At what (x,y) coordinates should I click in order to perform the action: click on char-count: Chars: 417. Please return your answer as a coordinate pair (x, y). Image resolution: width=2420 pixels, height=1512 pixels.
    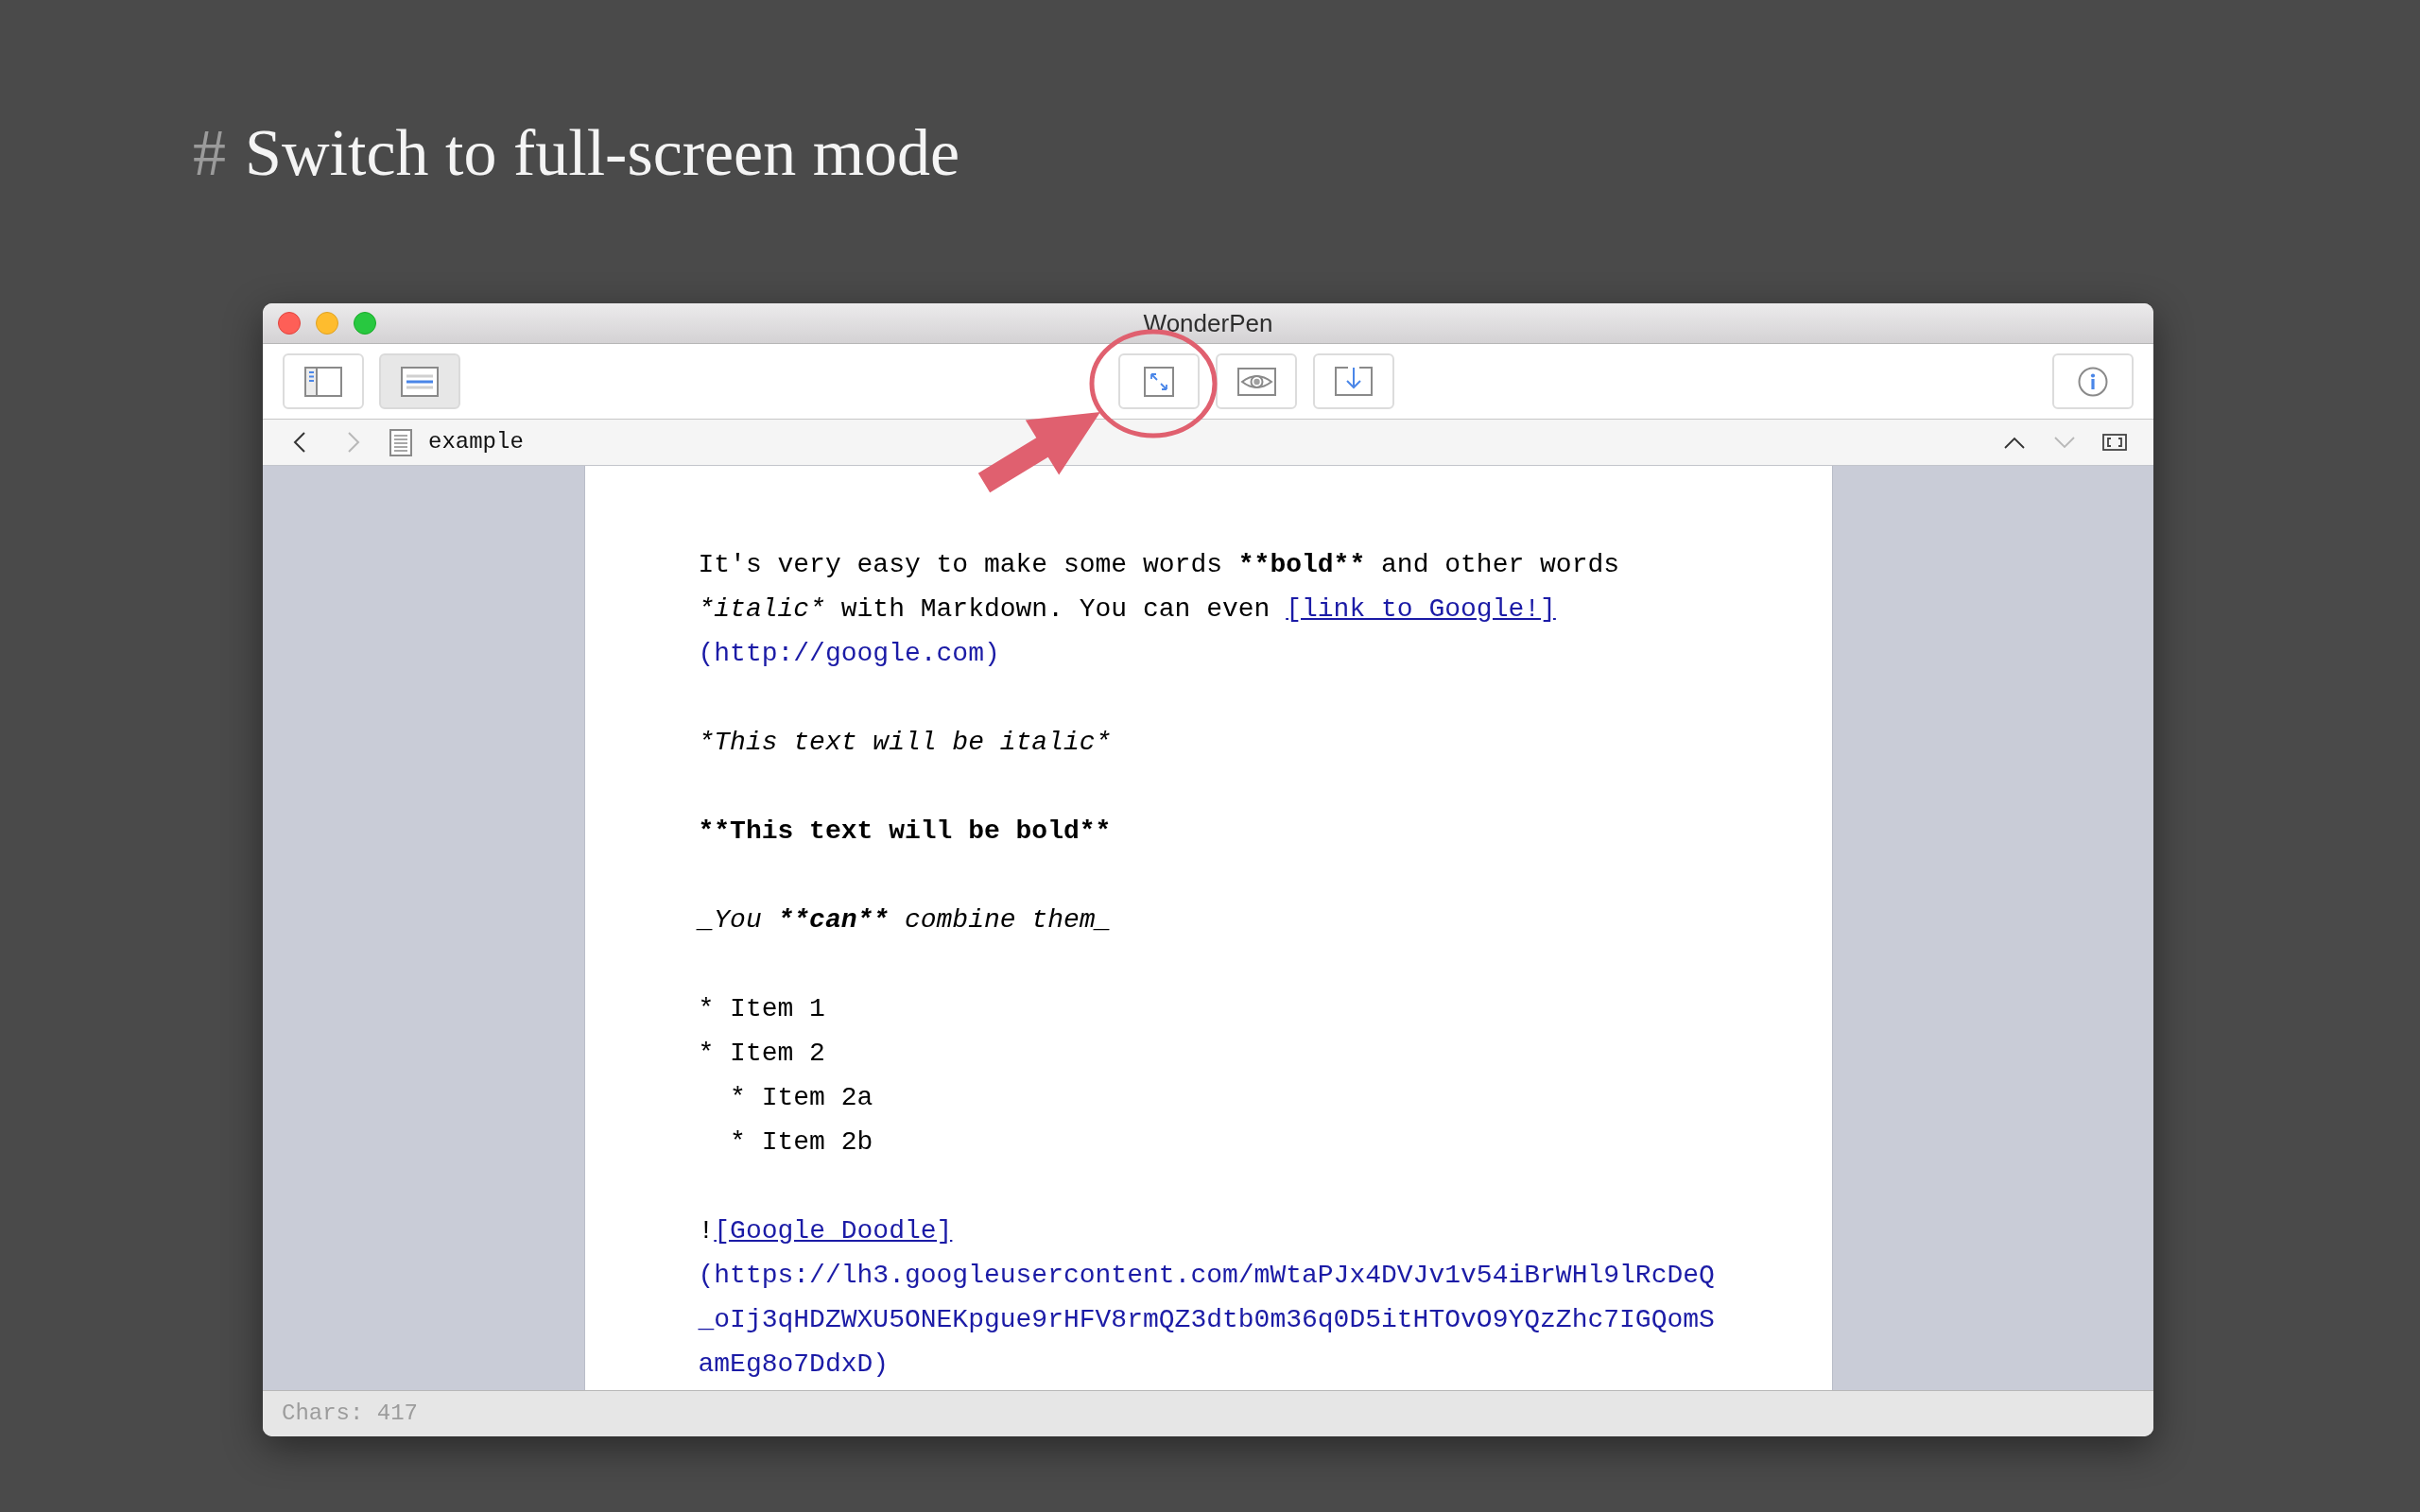
    Looking at the image, I should click on (350, 1413).